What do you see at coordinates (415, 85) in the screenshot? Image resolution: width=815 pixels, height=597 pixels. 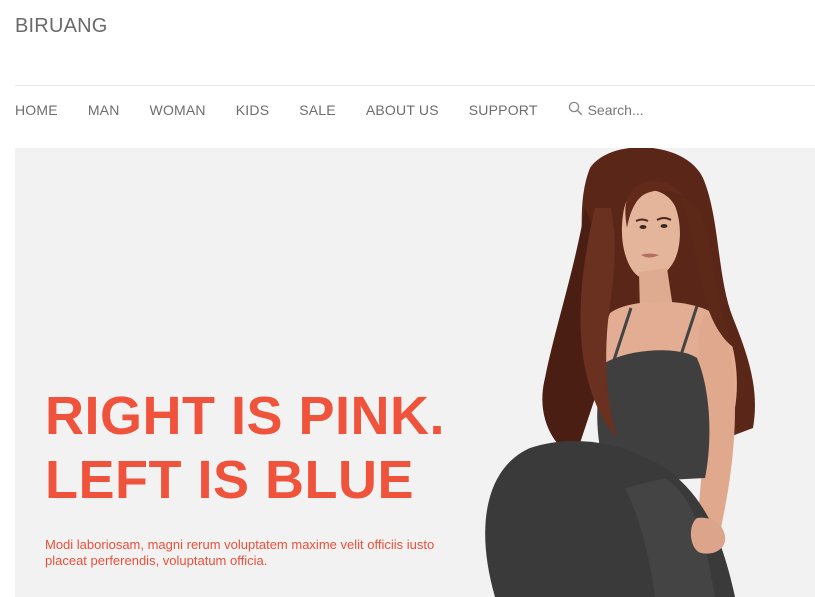 I see `header-divider` at bounding box center [415, 85].